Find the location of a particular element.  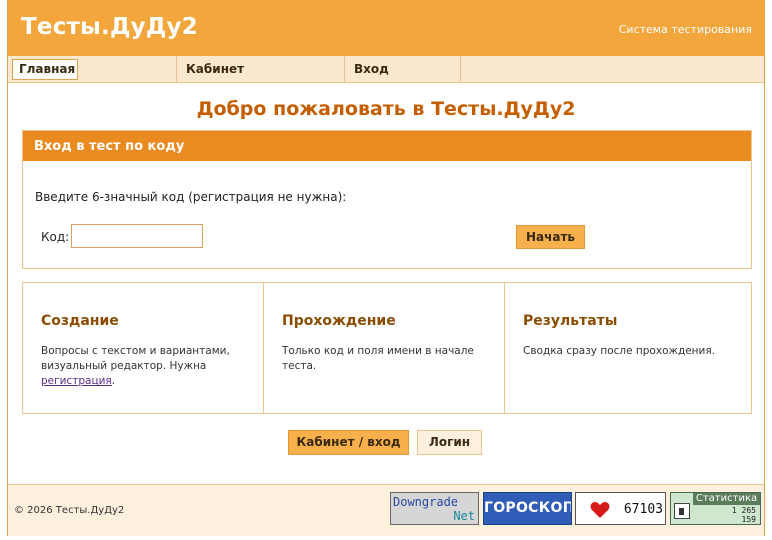

nav-item-home: Главная is located at coordinates (45, 69).